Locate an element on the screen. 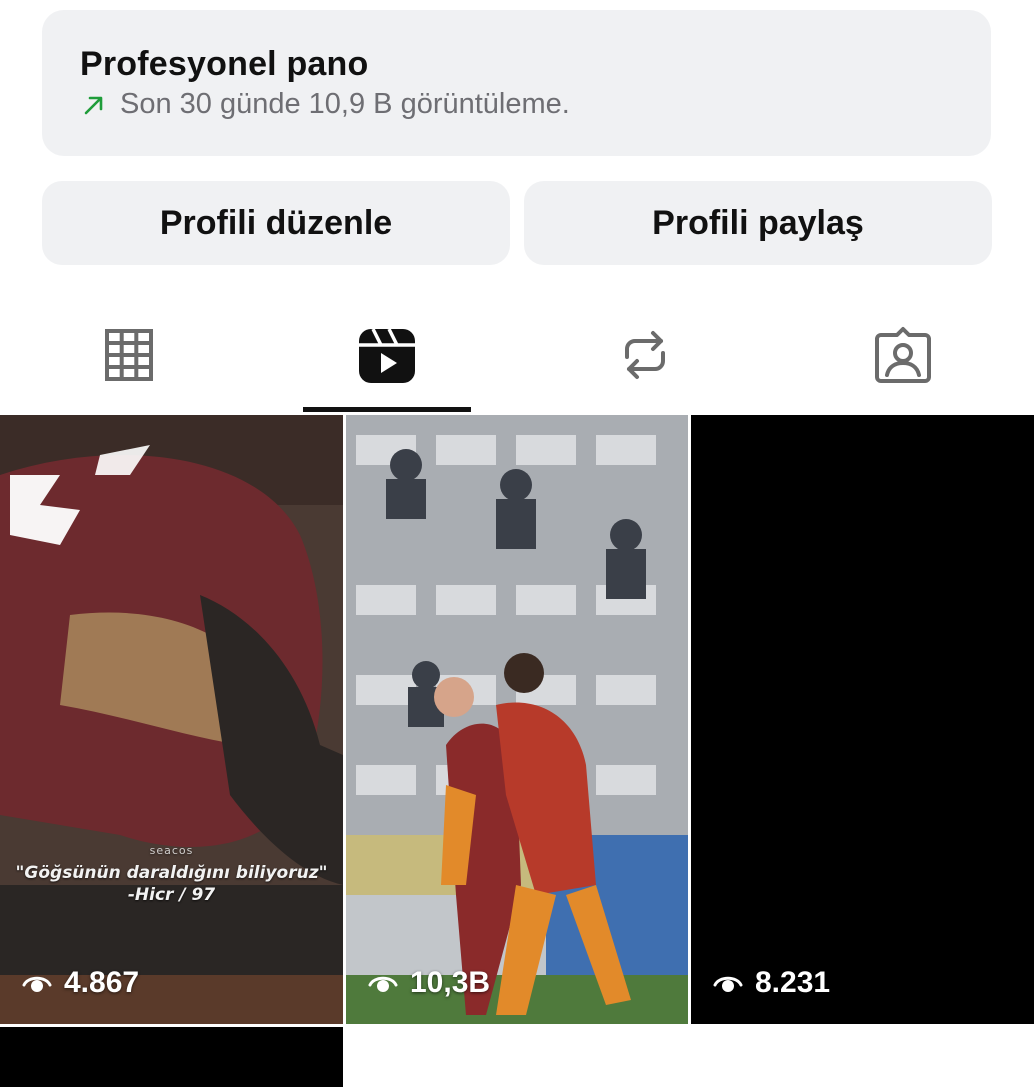 This screenshot has height=1087, width=1034. profile-tabs is located at coordinates (517, 356).